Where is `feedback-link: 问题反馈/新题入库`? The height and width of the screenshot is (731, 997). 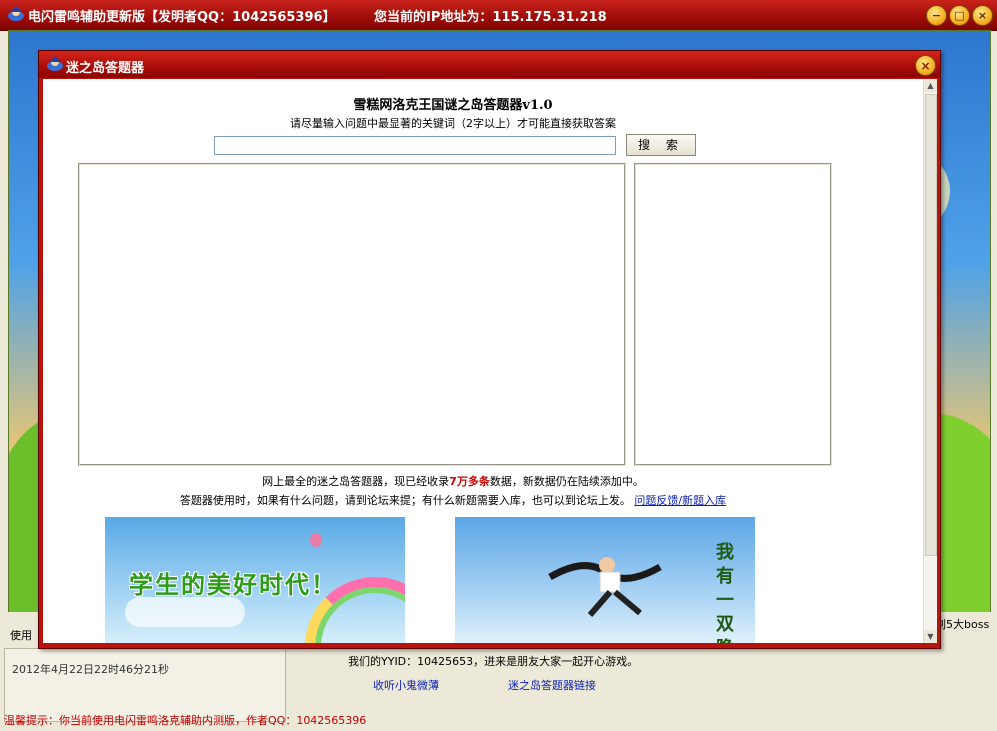 feedback-link: 问题反馈/新题入库 is located at coordinates (680, 500).